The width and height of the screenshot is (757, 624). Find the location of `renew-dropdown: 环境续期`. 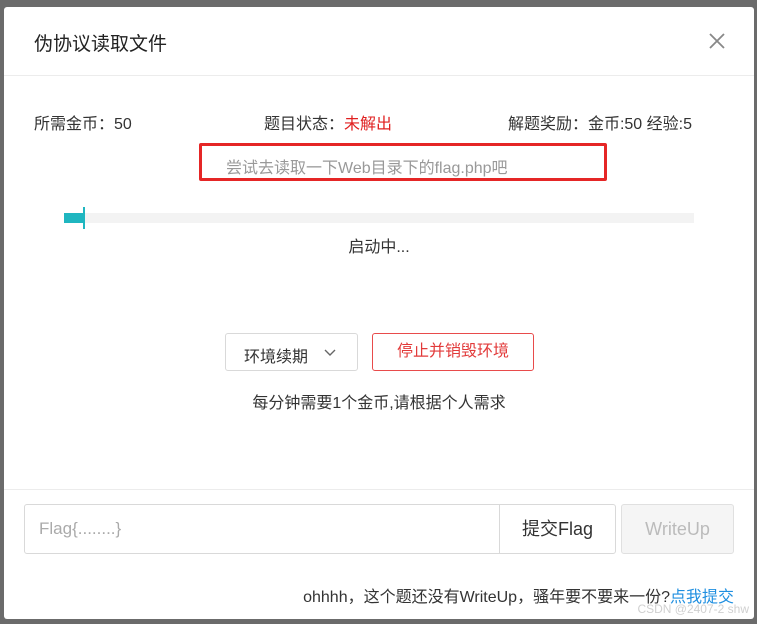

renew-dropdown: 环境续期 is located at coordinates (291, 352).